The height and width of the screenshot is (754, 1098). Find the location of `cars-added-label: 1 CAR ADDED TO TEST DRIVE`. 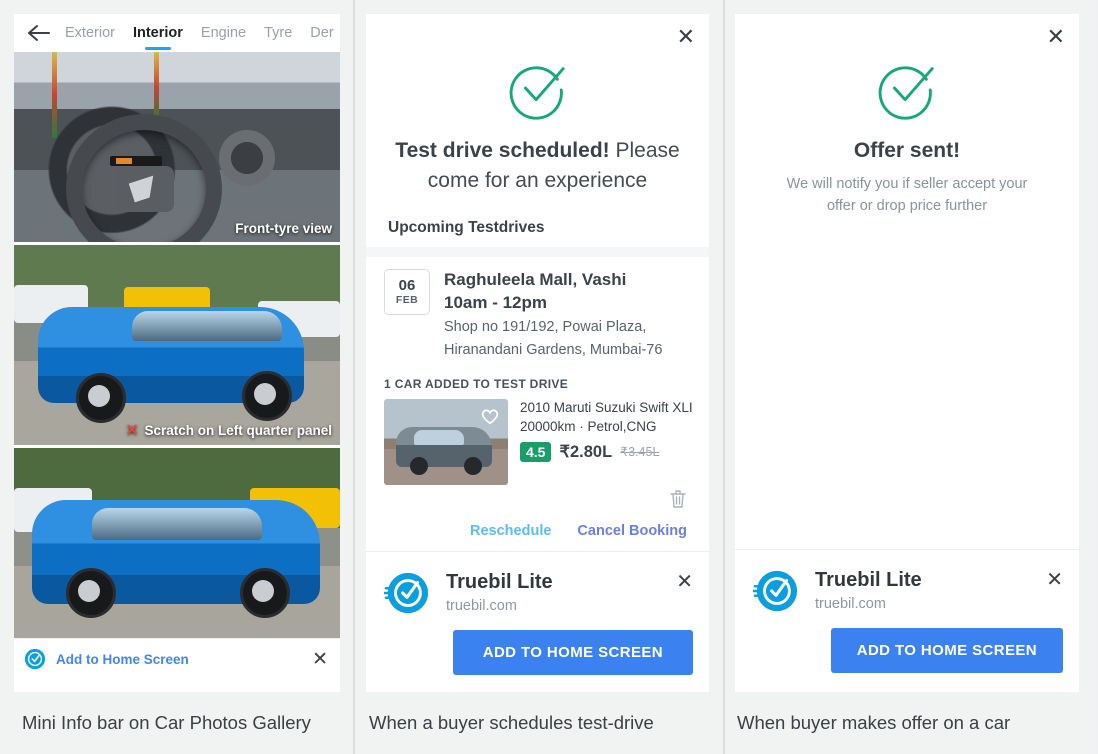

cars-added-label: 1 CAR ADDED TO TEST DRIVE is located at coordinates (476, 383).